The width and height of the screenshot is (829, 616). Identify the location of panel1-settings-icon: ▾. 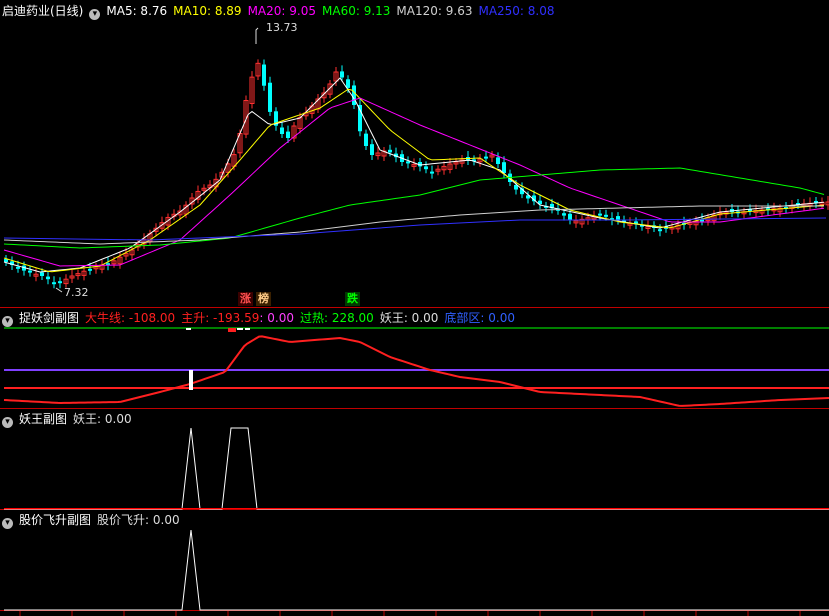
(7, 321).